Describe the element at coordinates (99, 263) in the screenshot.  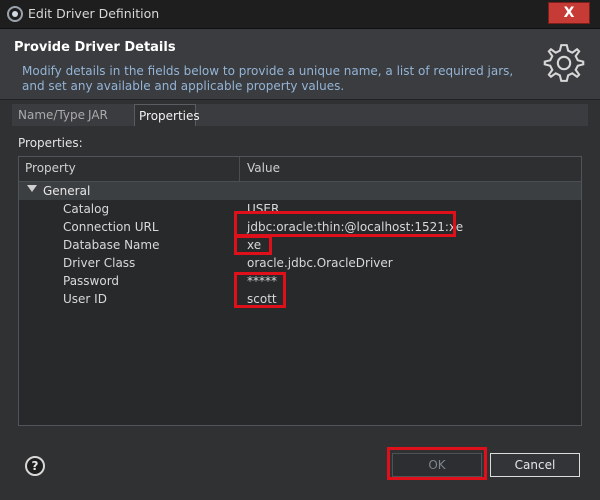
I see `property-key: Driver Class` at that location.